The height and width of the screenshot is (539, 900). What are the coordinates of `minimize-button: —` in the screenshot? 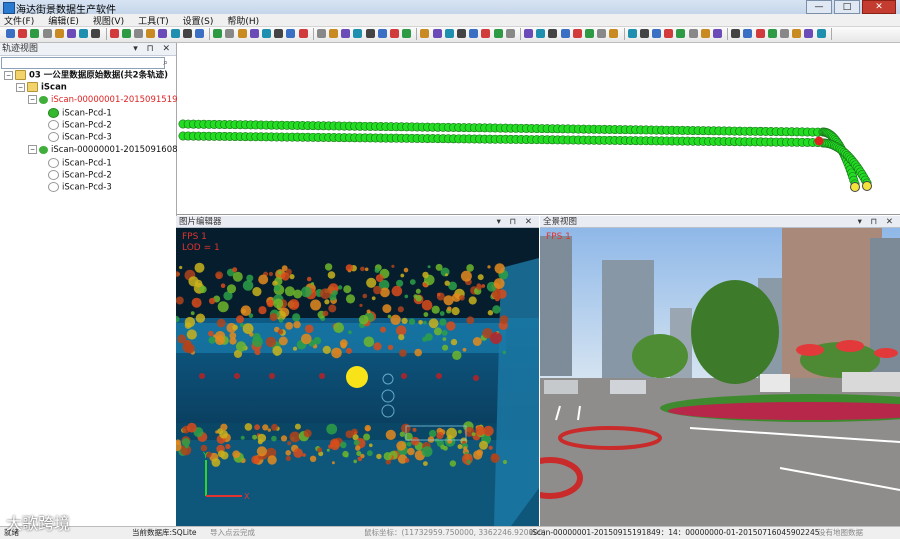 It's located at (819, 7).